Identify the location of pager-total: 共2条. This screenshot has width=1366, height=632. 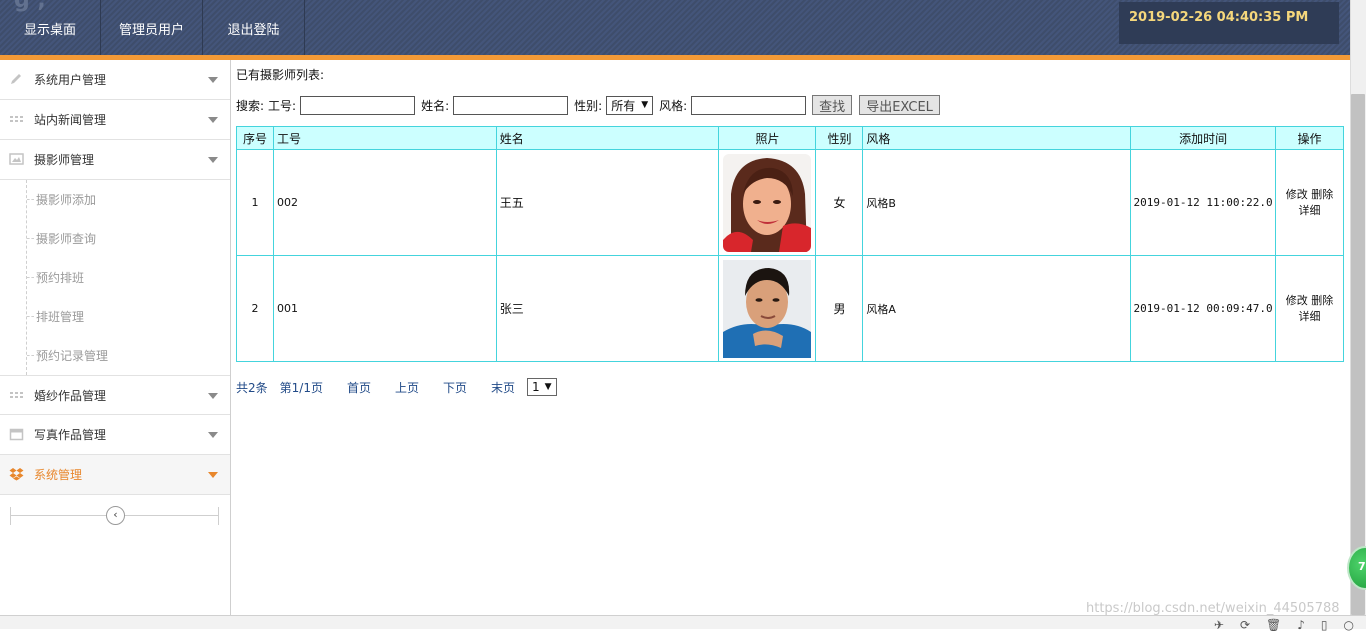
(252, 387).